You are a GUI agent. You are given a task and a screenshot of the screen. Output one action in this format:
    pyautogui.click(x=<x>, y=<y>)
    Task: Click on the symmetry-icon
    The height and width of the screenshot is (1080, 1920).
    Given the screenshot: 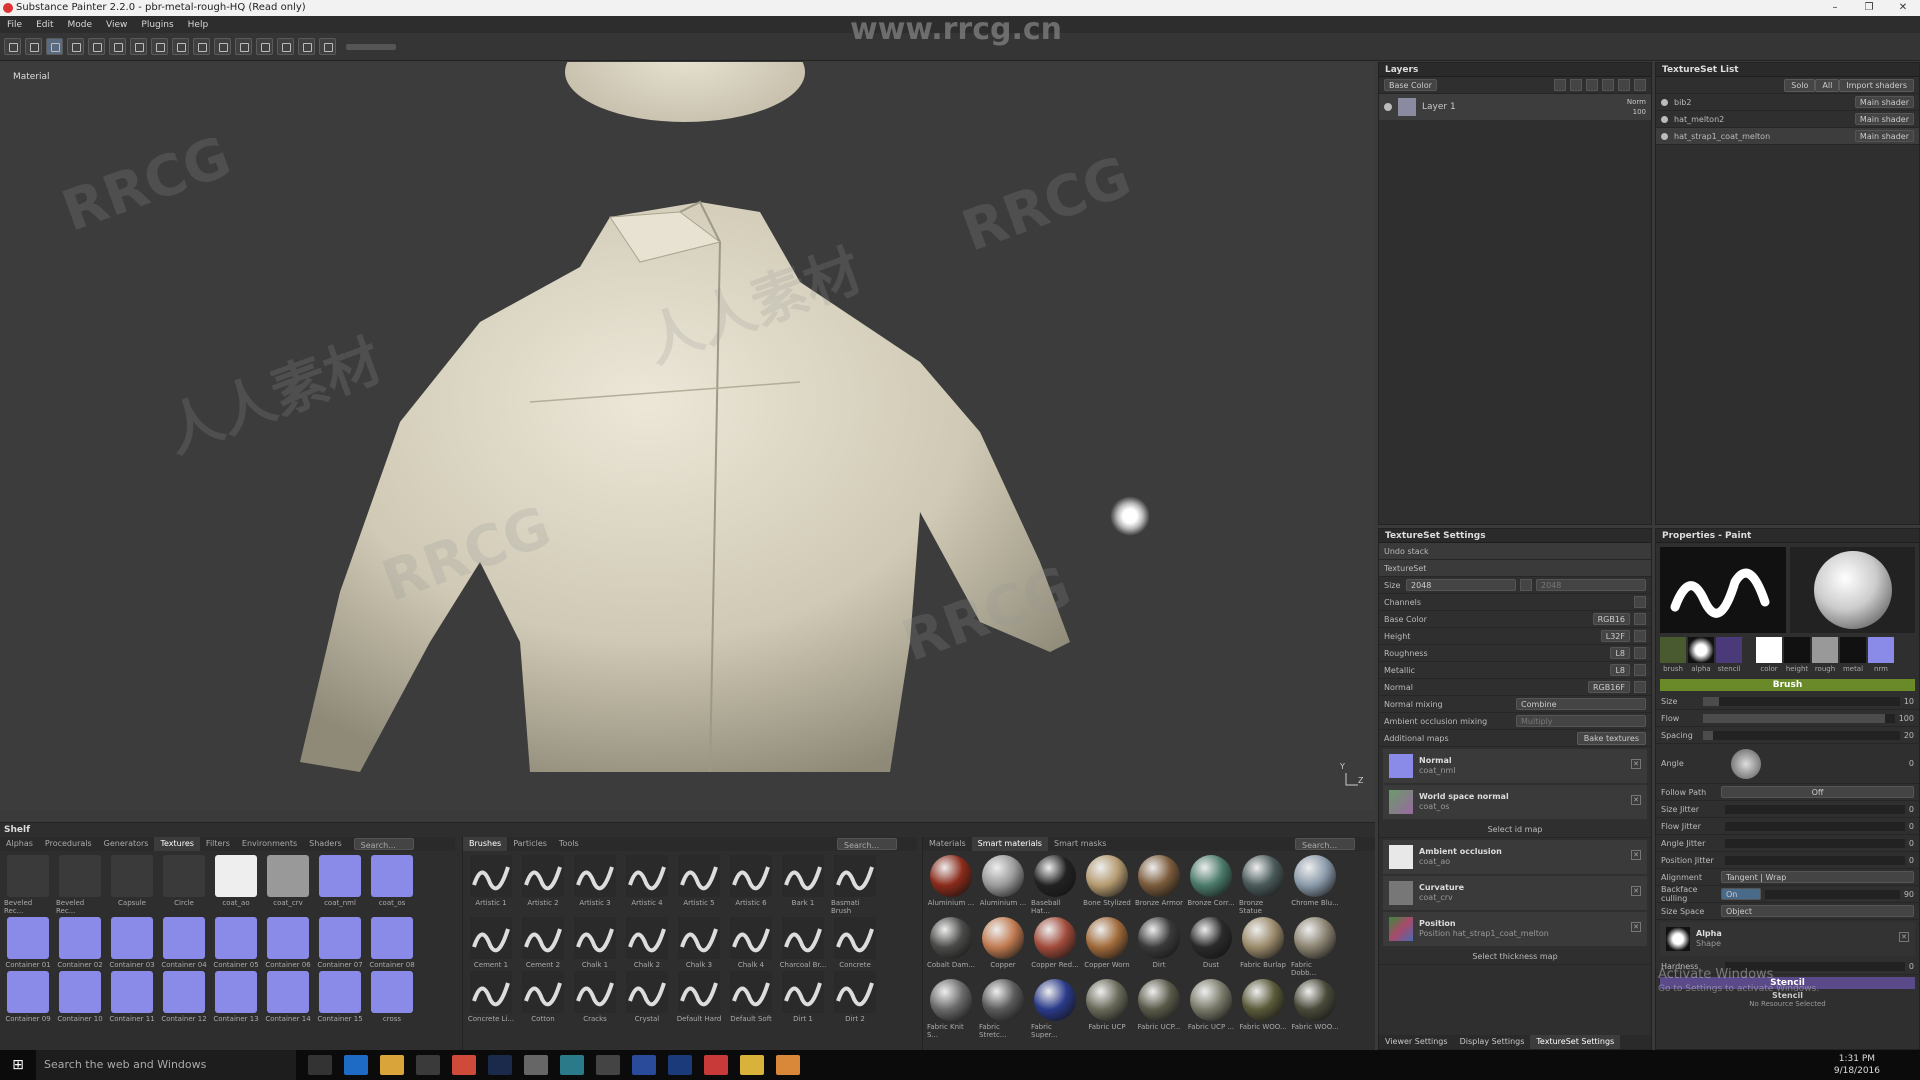 What is the action you would take?
    pyautogui.click(x=201, y=46)
    